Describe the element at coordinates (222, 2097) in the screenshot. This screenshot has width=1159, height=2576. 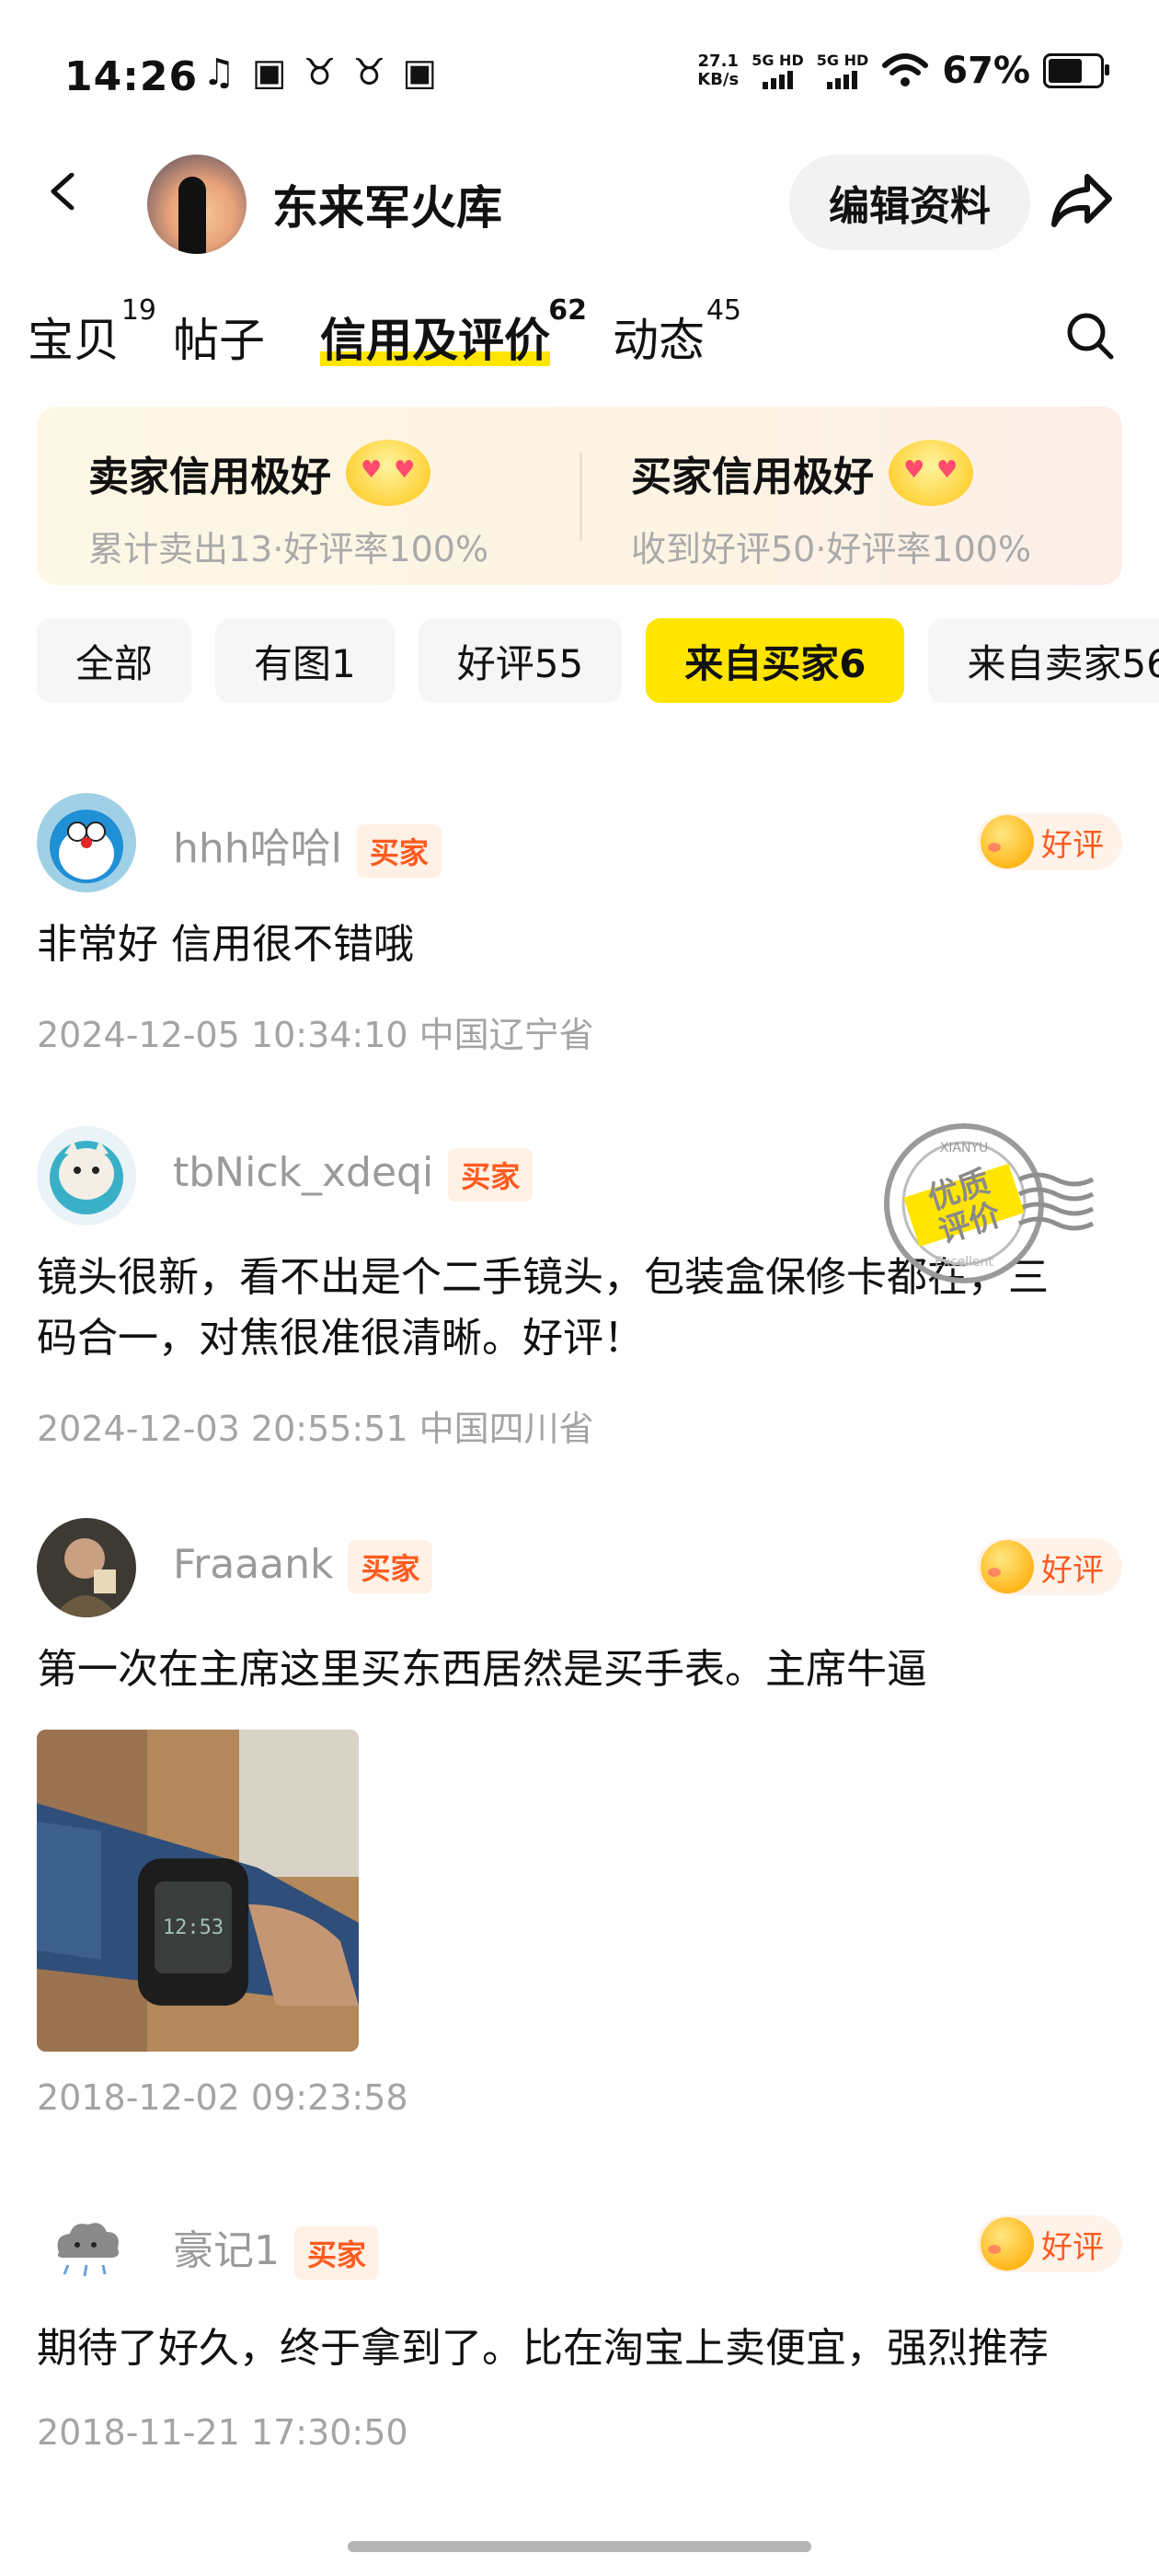
I see `review-meta: 2018-12-02 09:23:58` at that location.